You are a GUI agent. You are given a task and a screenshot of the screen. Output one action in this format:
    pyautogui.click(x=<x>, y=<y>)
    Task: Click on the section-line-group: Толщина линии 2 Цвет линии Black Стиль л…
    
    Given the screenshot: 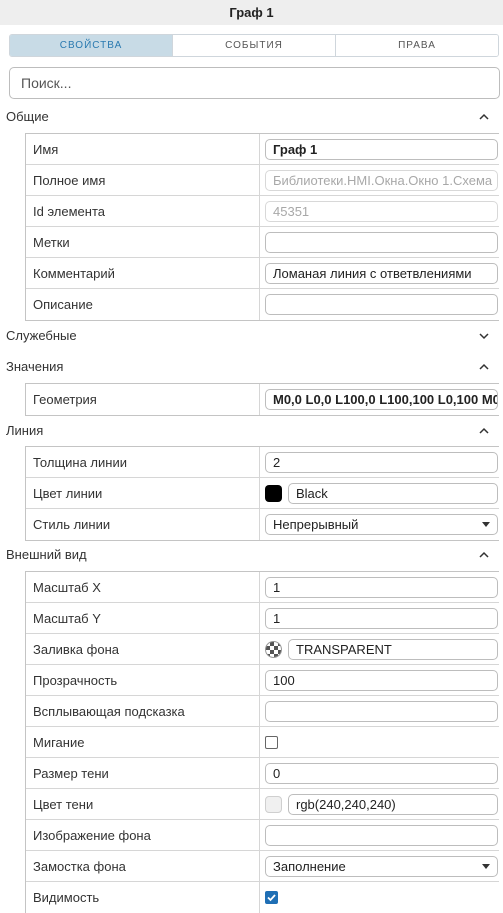 What is the action you would take?
    pyautogui.click(x=262, y=493)
    